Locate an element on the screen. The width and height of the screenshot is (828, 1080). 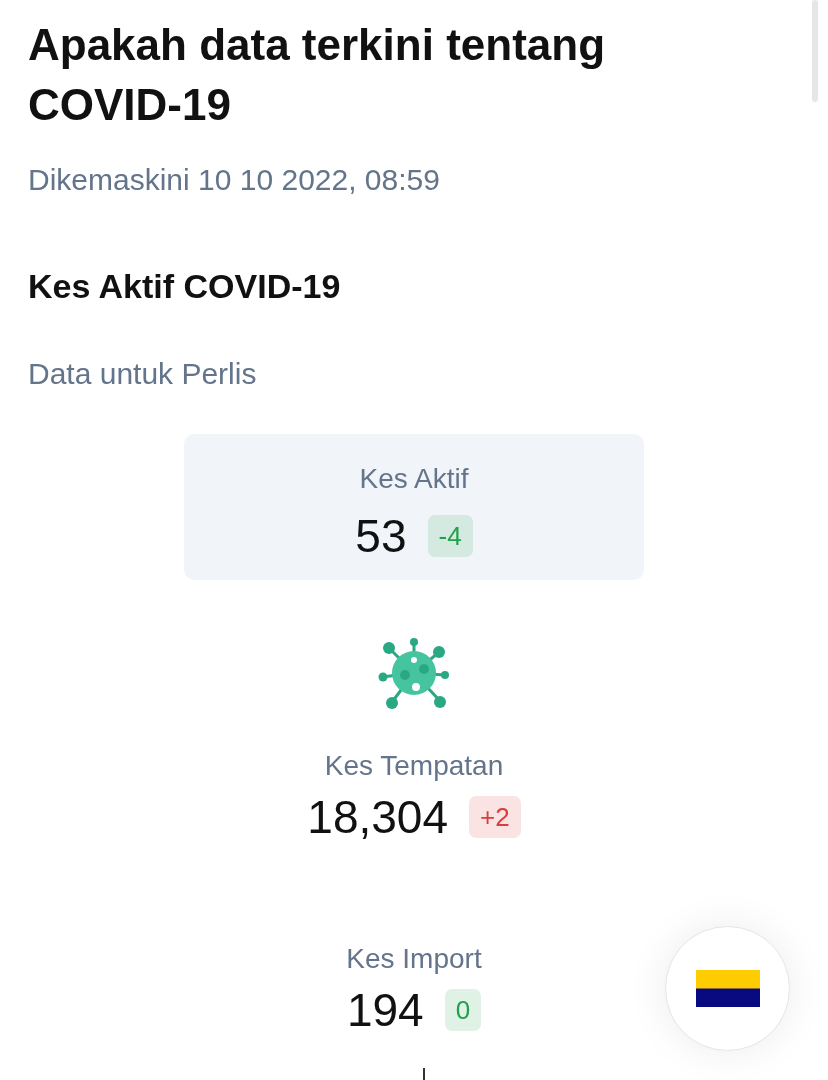
stat-label: Kes Tempatan is located at coordinates (414, 766).